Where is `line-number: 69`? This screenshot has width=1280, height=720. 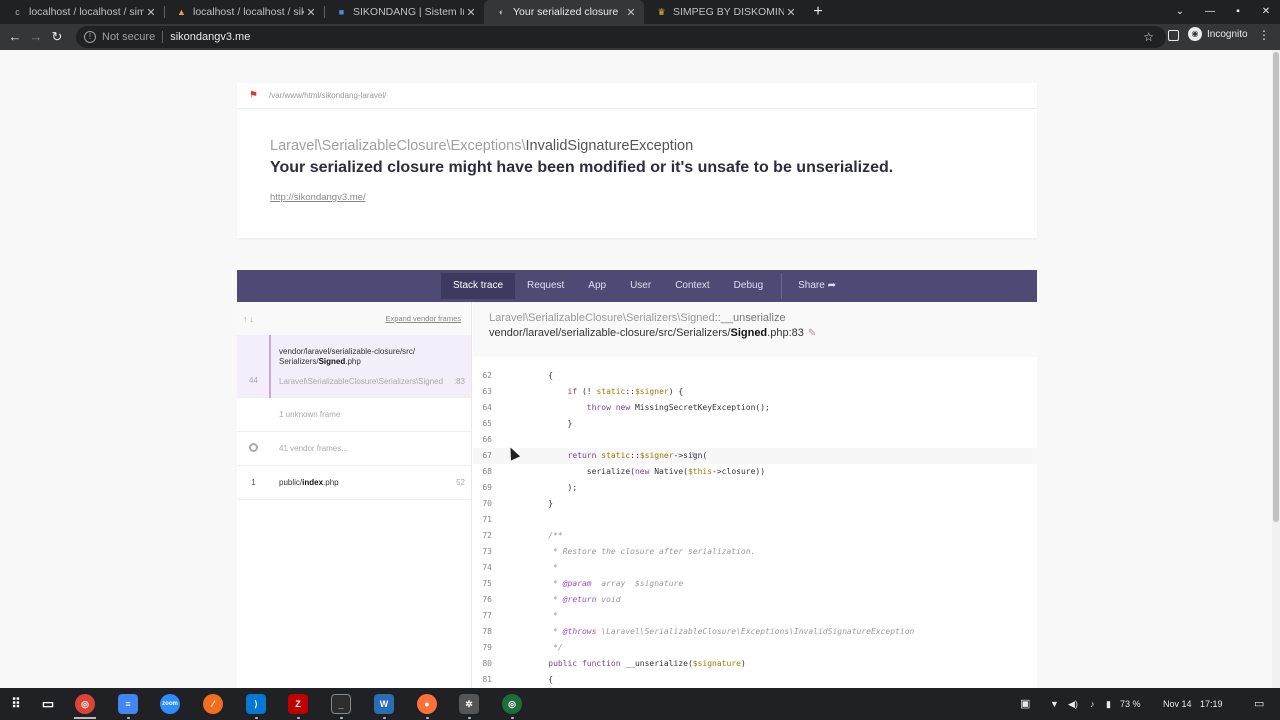
line-number: 69 is located at coordinates (487, 487).